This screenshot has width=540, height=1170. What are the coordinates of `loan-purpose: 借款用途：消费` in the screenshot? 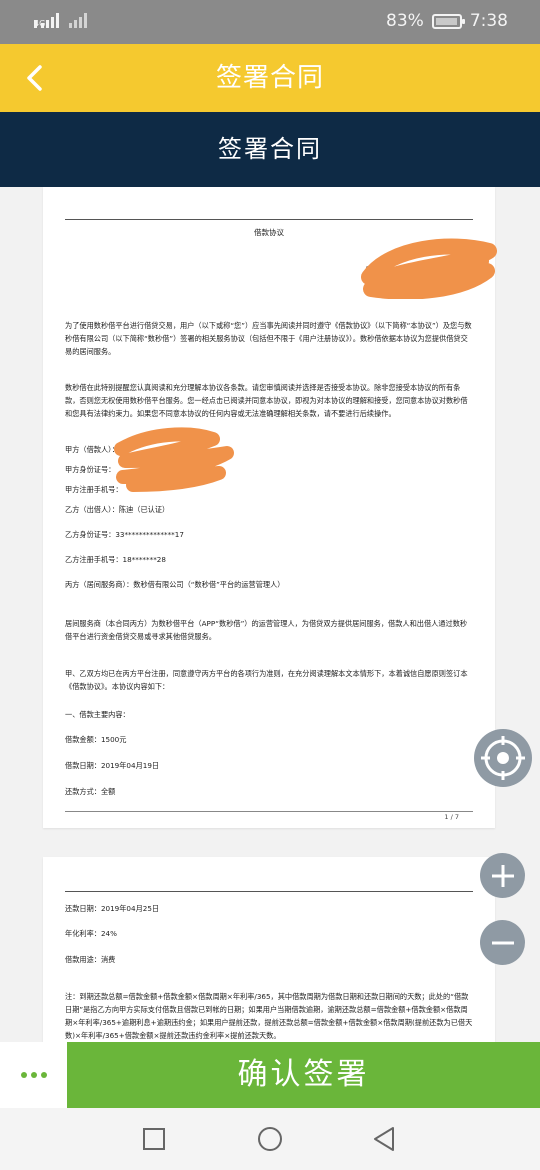 It's located at (90, 959).